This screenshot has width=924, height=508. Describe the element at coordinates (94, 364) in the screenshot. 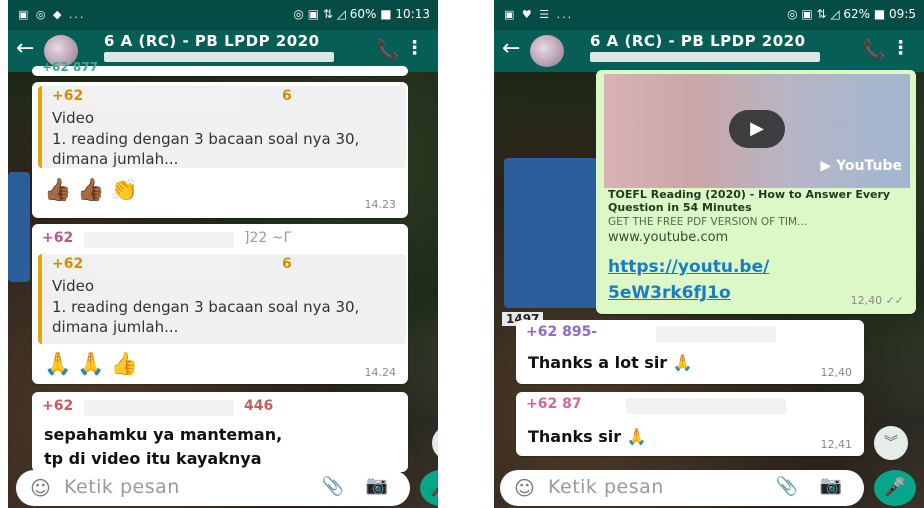

I see `emoji-reaction: 🙏🙏👍` at that location.